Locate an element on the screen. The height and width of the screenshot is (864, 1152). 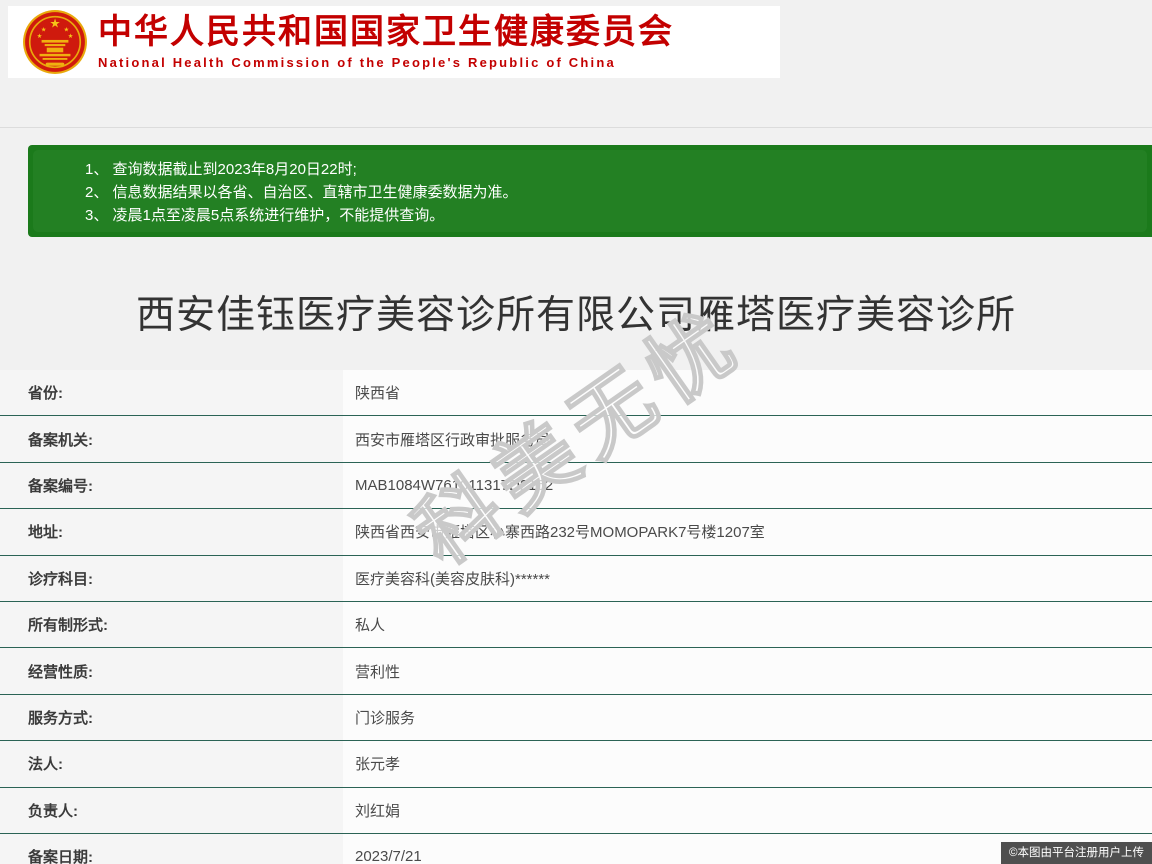
table-row: 经营性质: 营利性 is located at coordinates (576, 671).